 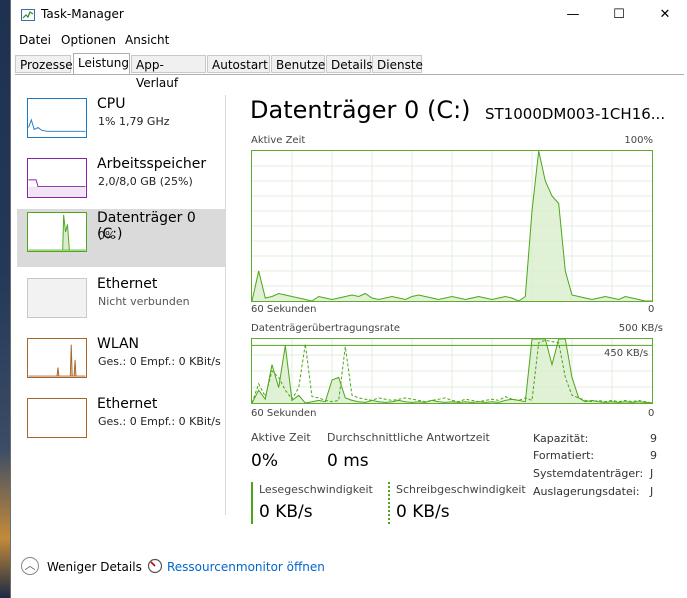 I want to click on write-speed-value: 0 KB/s, so click(x=423, y=512).